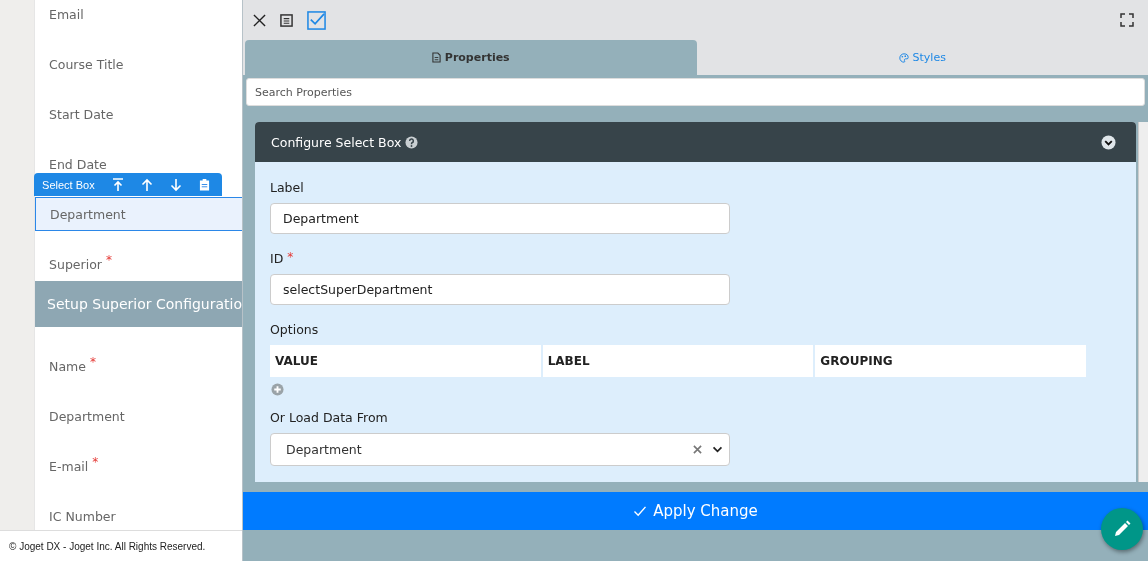  Describe the element at coordinates (500, 218) in the screenshot. I see `label-input: Department` at that location.